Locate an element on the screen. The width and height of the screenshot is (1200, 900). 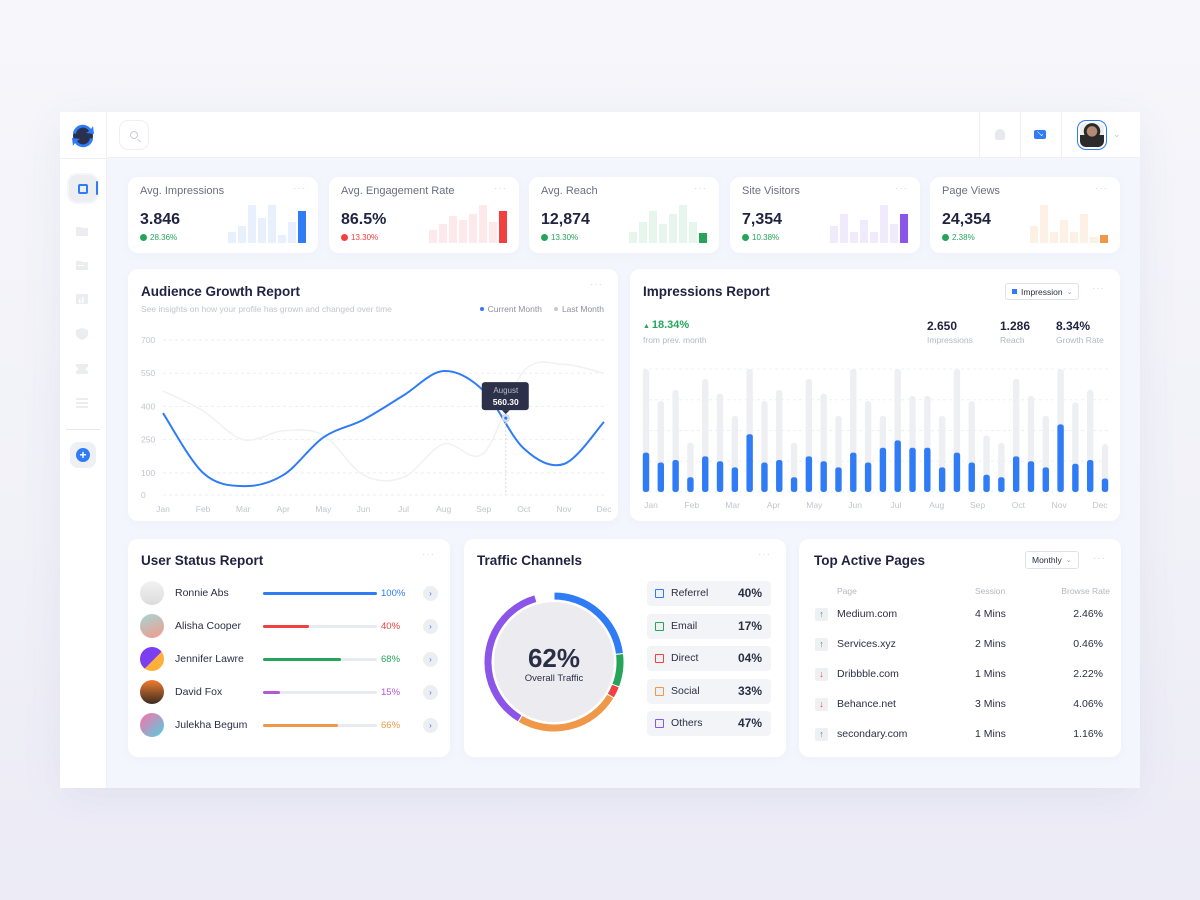
channel-item: Email 17% is located at coordinates (709, 626).